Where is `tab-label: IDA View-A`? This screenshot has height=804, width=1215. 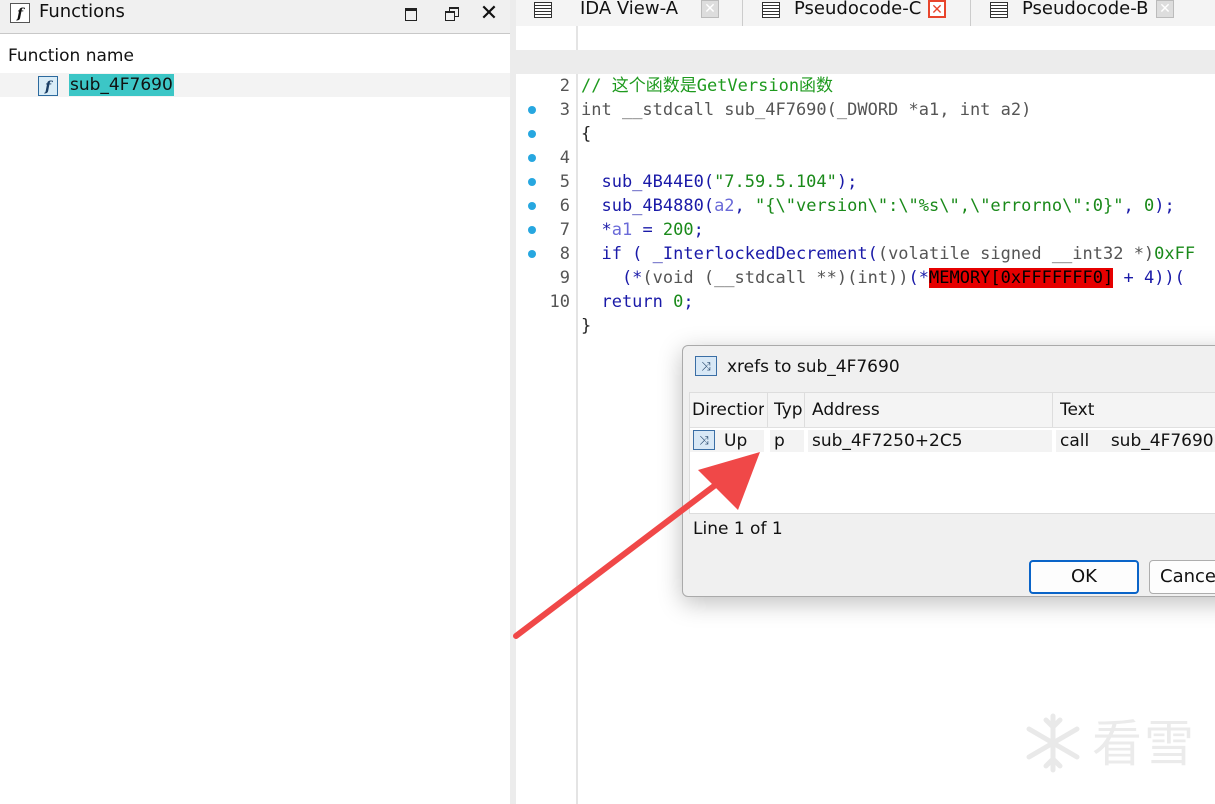 tab-label: IDA View-A is located at coordinates (629, 9).